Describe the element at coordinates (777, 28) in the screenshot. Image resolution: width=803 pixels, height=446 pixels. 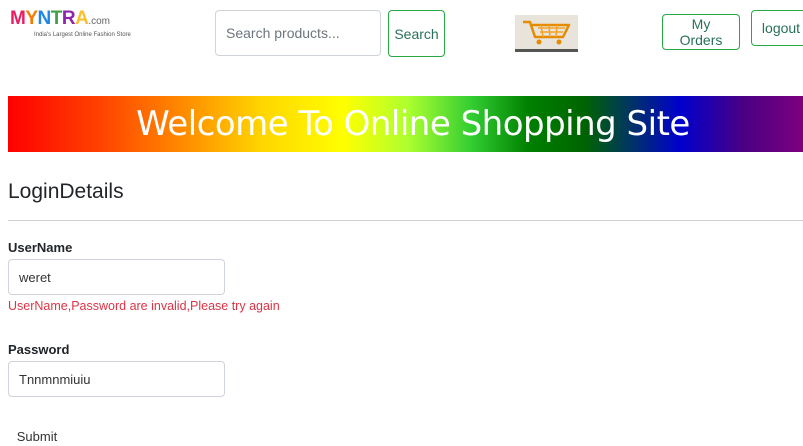
I see `logout-button: logout` at that location.